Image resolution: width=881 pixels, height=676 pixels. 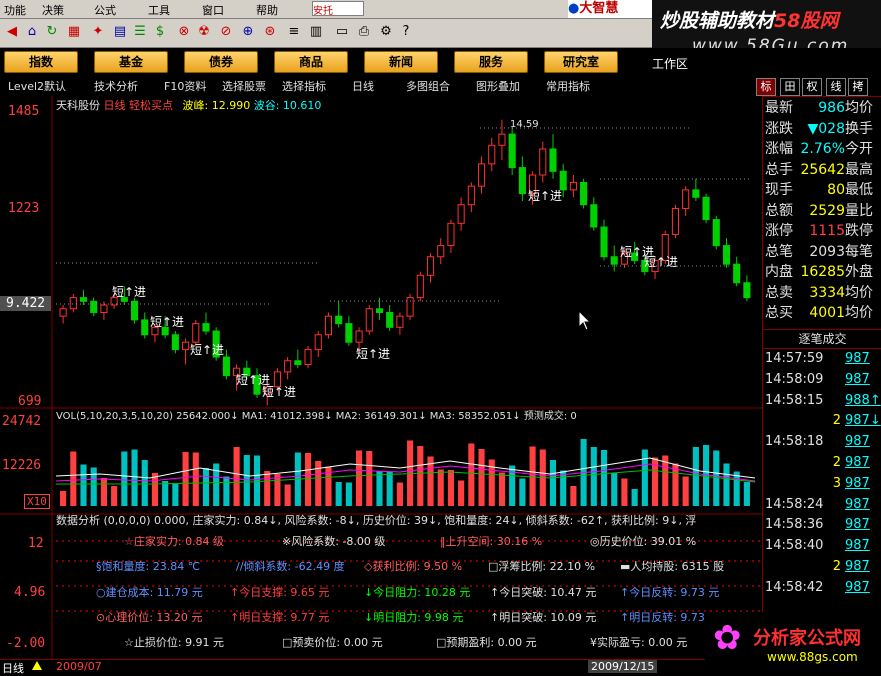 I want to click on menu-item-function: 功能, so click(x=15, y=10).